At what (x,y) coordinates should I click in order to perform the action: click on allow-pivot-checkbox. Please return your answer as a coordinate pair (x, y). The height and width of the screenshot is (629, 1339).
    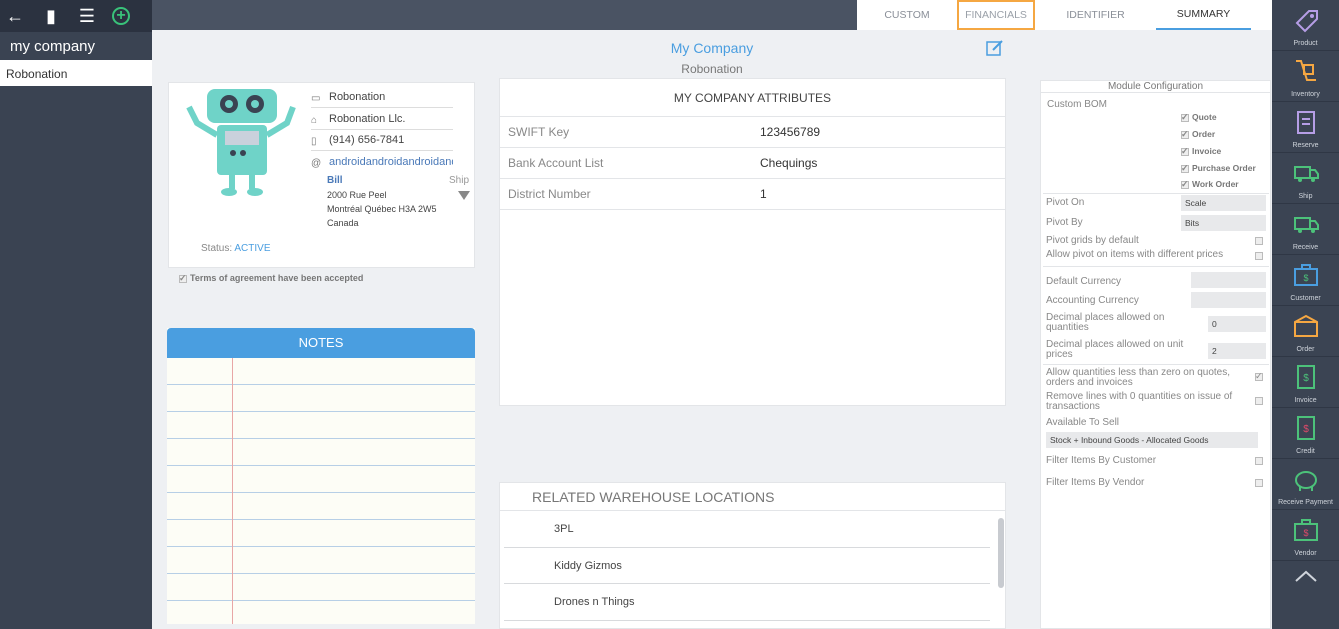
    Looking at the image, I should click on (1259, 256).